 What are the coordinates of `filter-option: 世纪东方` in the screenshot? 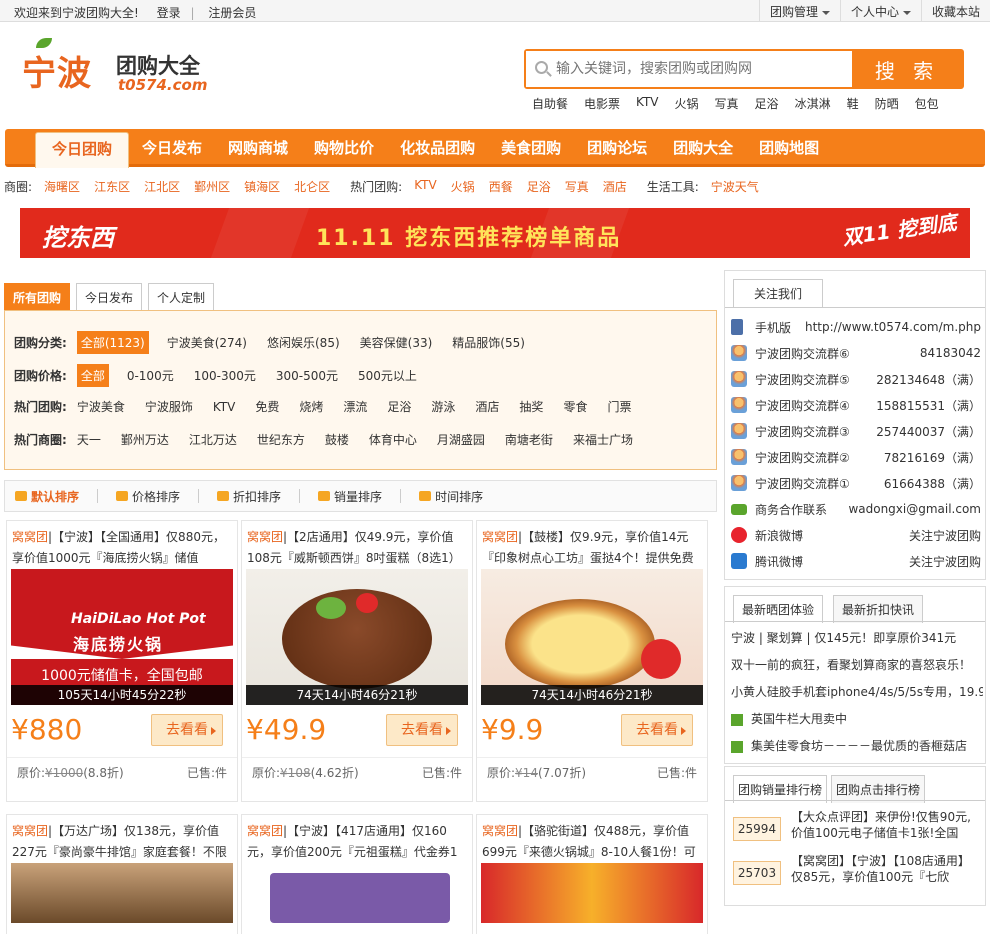 It's located at (281, 439).